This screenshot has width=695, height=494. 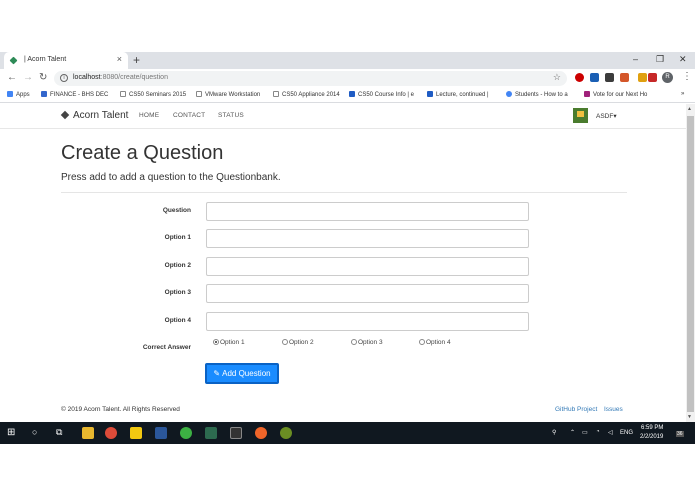 What do you see at coordinates (65, 115) in the screenshot?
I see `cube-logo-icon` at bounding box center [65, 115].